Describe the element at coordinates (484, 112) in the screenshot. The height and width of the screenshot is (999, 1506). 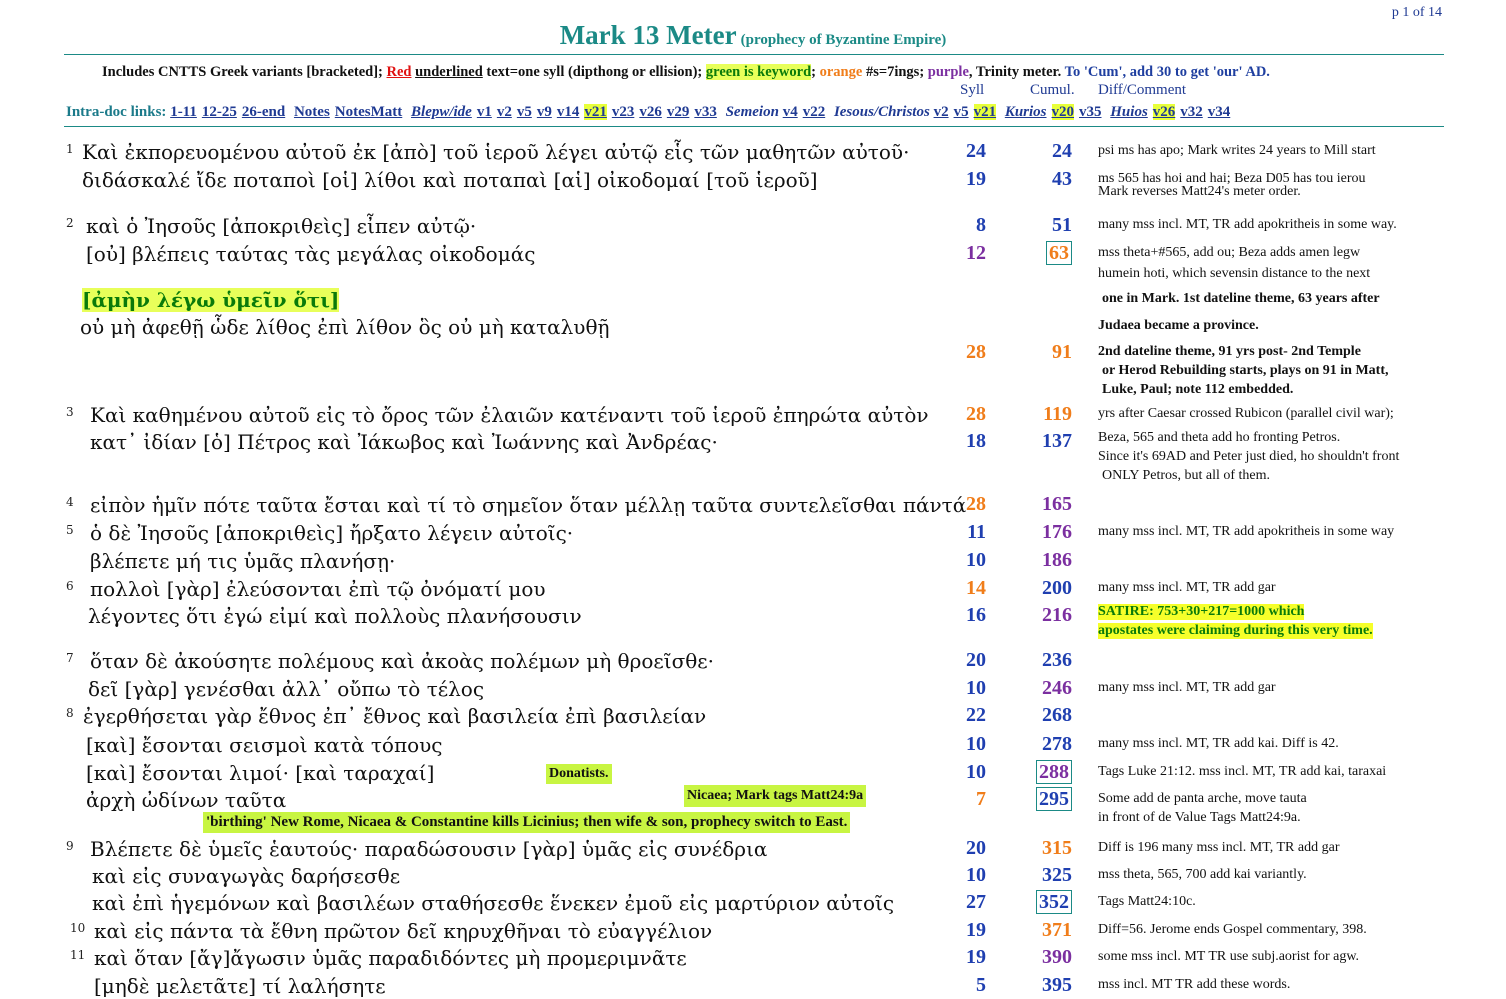
I see `link-blepw-v1: v1` at that location.